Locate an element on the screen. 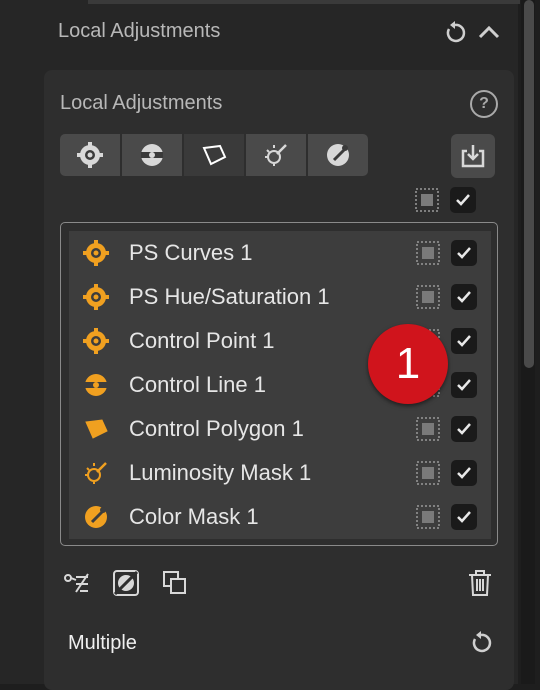 The height and width of the screenshot is (690, 540). panel-title: Local Adjustments is located at coordinates (141, 103).